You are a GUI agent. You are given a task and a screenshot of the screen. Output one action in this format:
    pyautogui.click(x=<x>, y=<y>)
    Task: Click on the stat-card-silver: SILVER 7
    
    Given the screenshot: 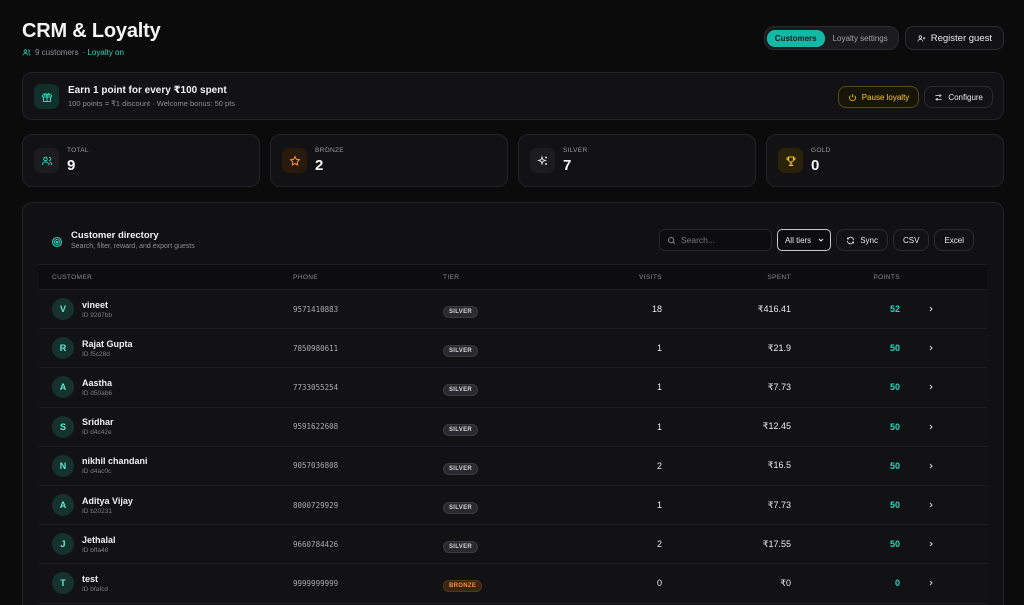 What is the action you would take?
    pyautogui.click(x=637, y=160)
    